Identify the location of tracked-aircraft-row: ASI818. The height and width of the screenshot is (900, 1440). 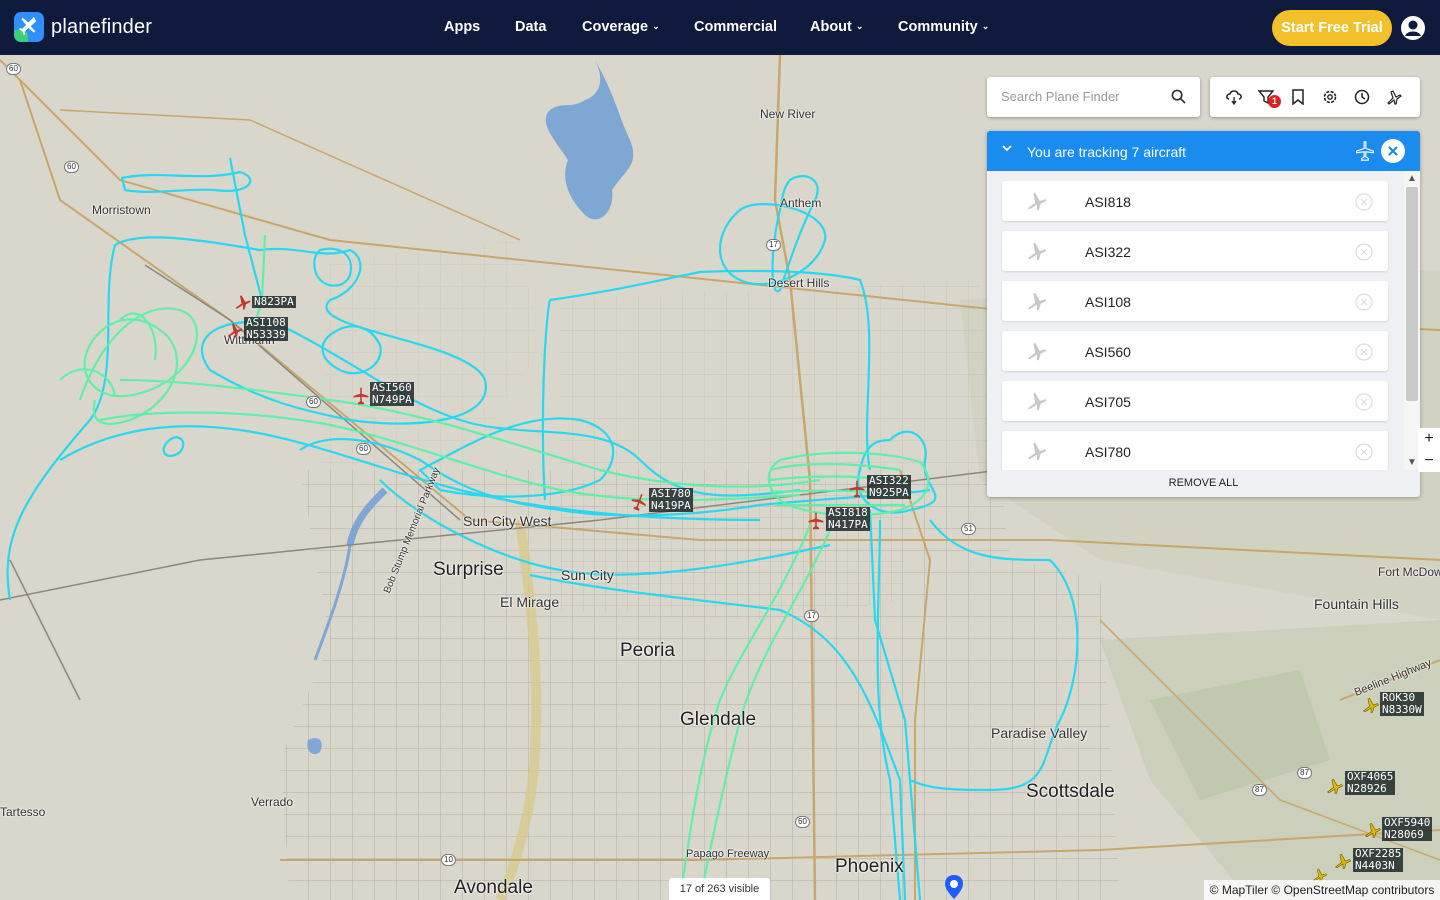
(1195, 201).